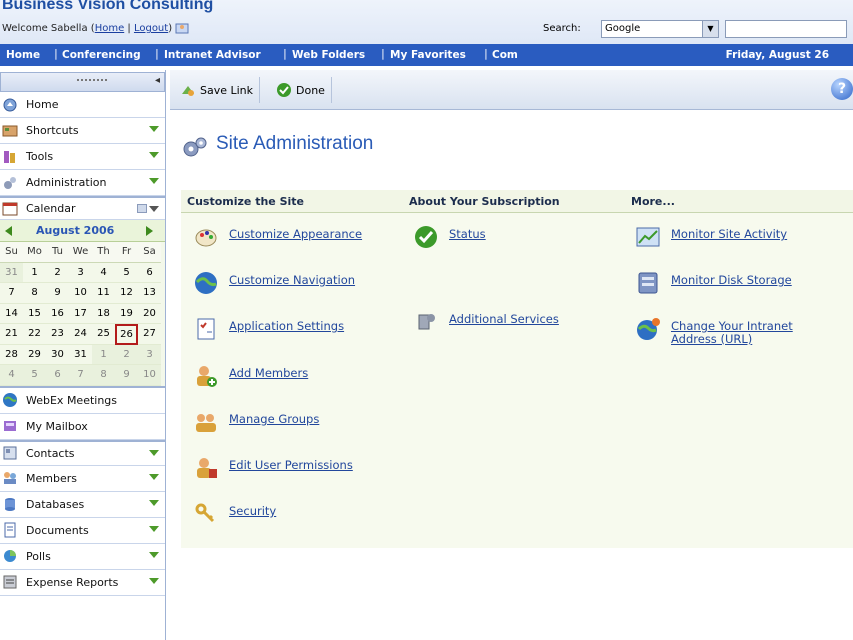 The image size is (853, 640). What do you see at coordinates (82, 183) in the screenshot?
I see `sidebar-item-administration: Administration` at bounding box center [82, 183].